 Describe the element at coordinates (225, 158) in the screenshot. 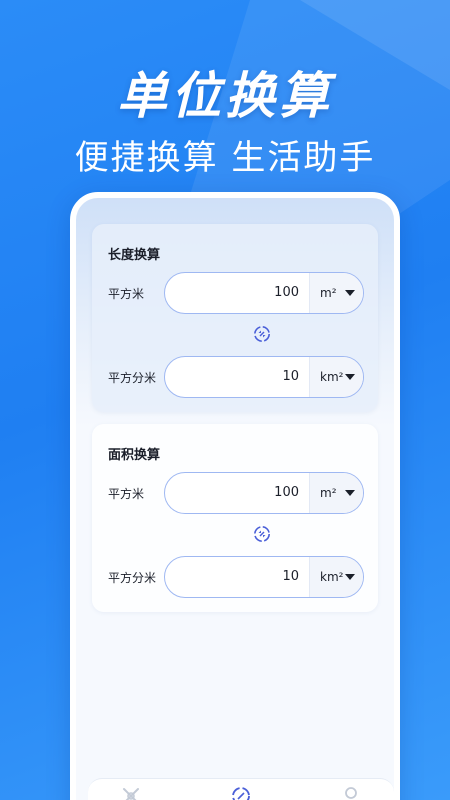

I see `promo-subheadline: 便捷换算 生活助手` at that location.